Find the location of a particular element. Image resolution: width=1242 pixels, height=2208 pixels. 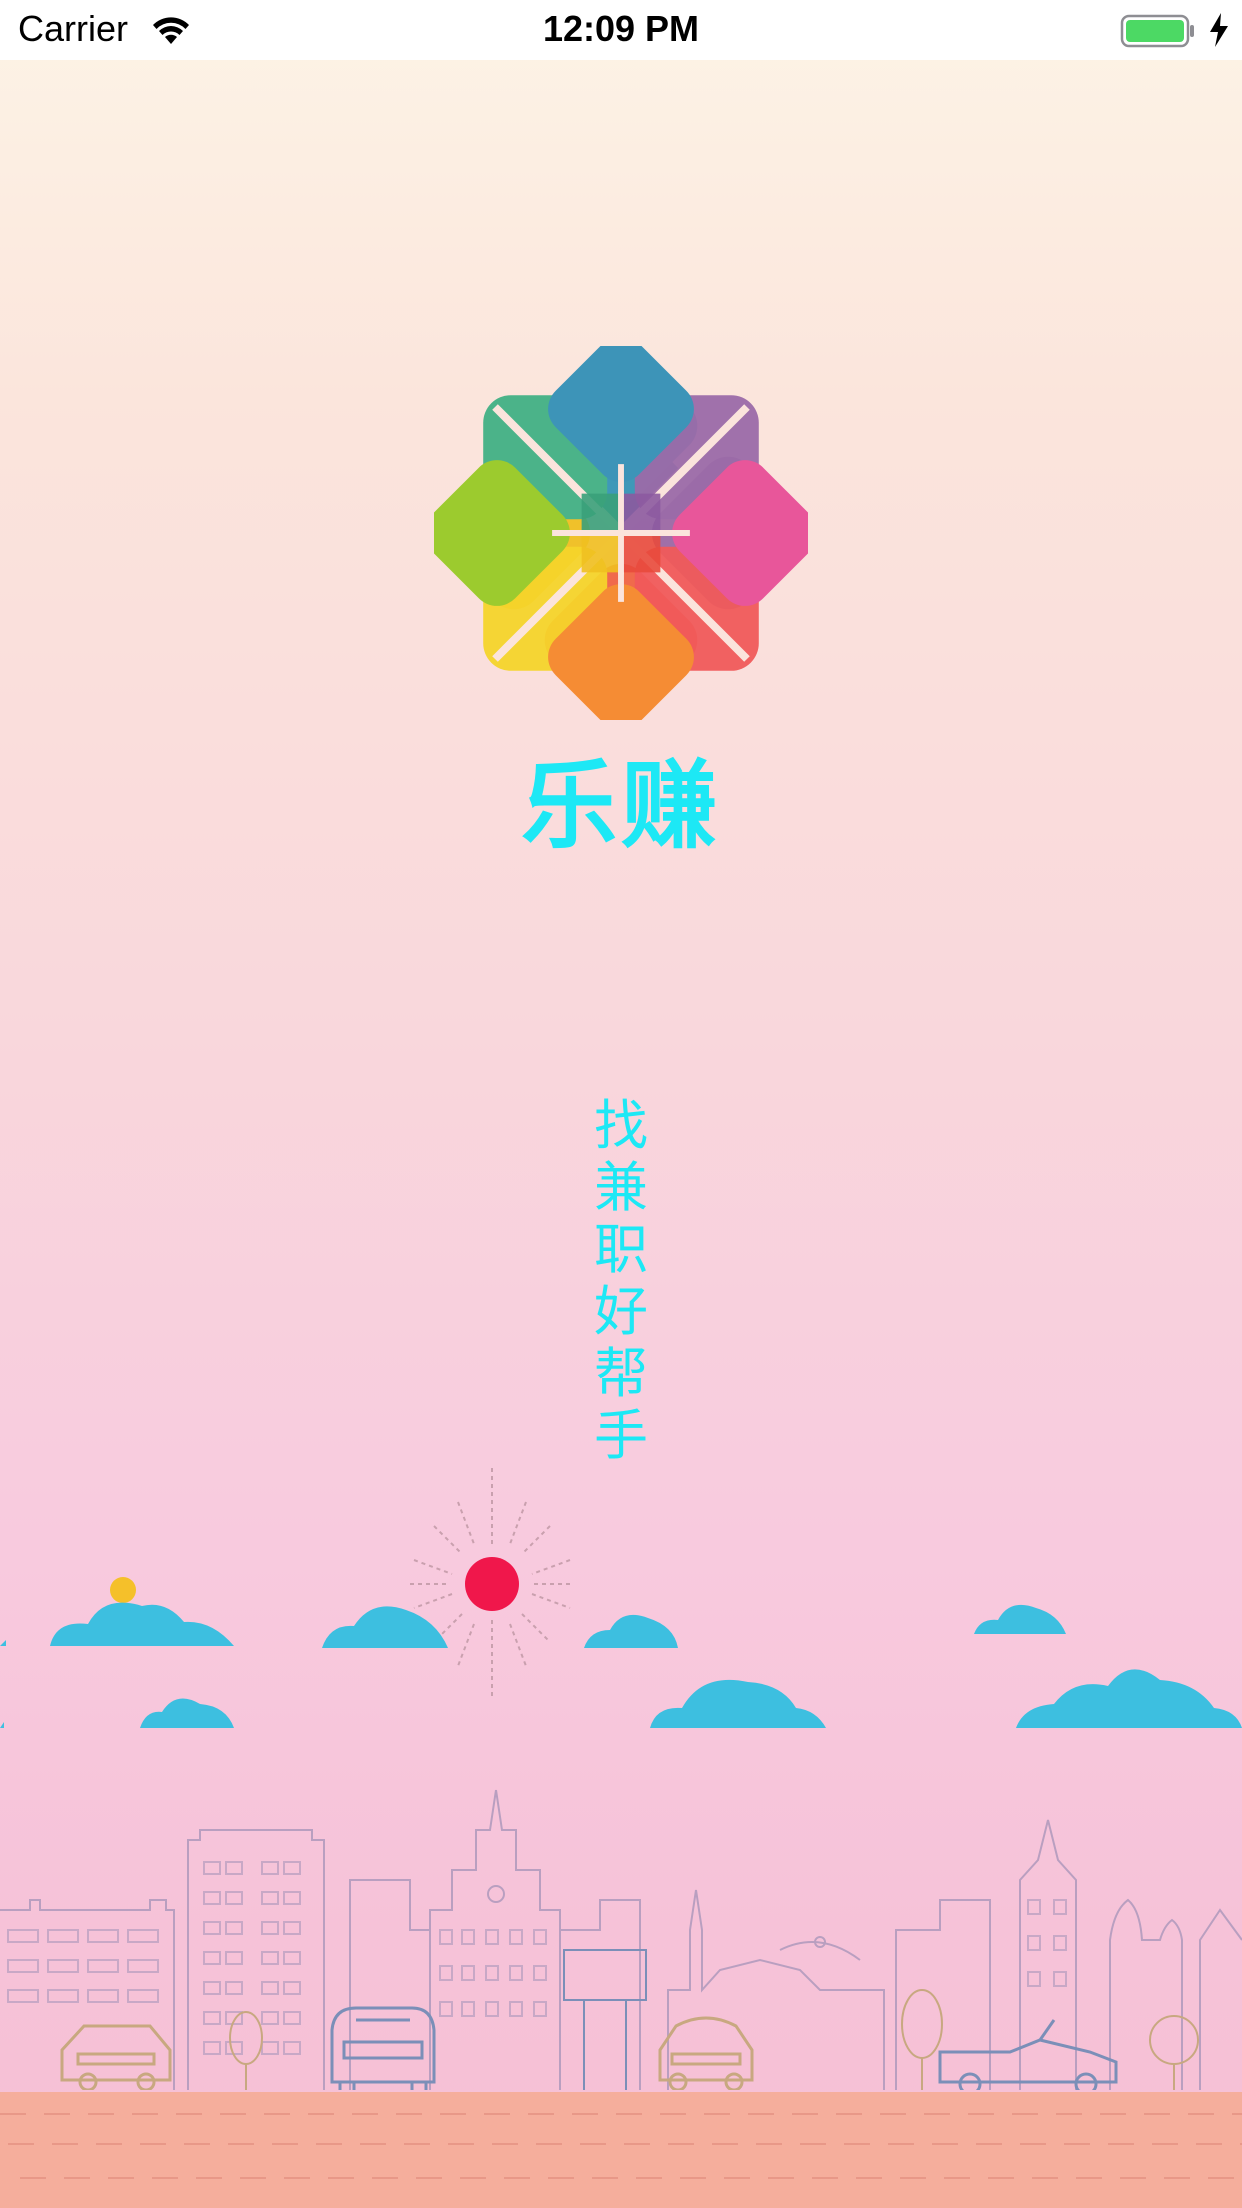

city-skyline-illustration is located at coordinates (621, 1939).